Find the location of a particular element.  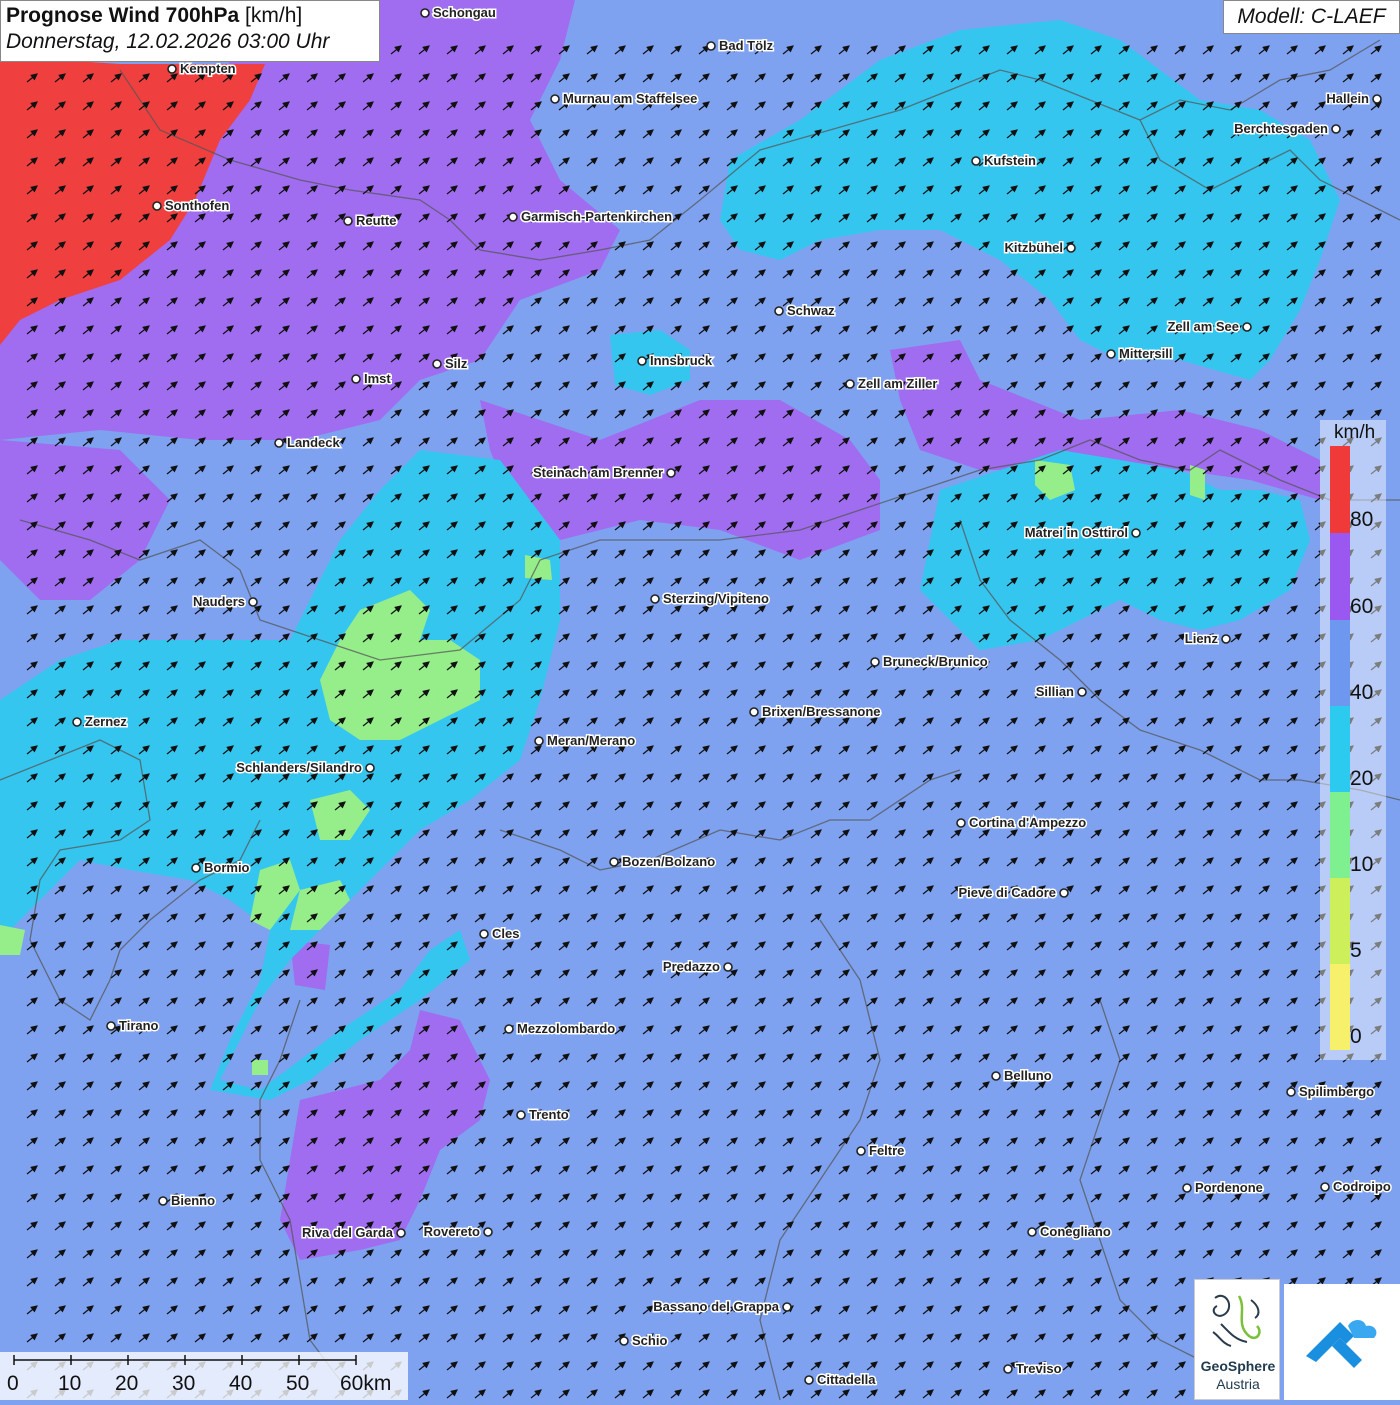

city-label: Spilimbergo is located at coordinates (1336, 1091).